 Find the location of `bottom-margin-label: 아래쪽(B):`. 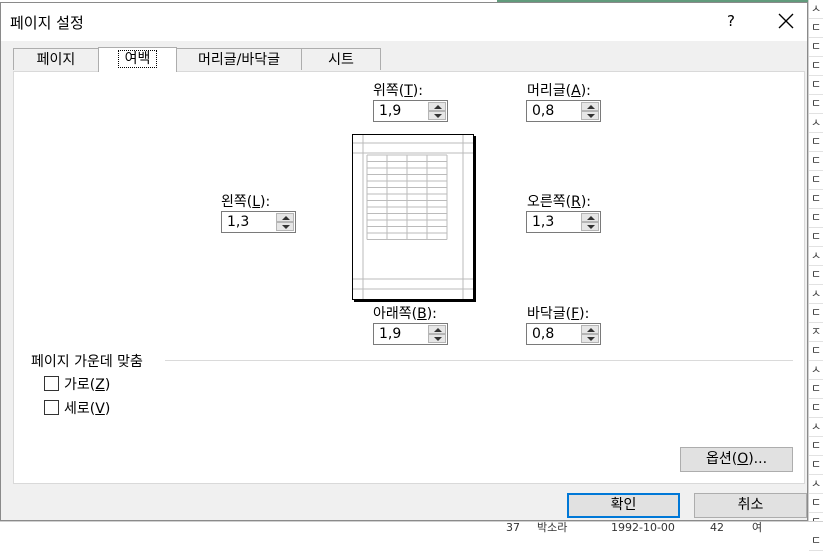

bottom-margin-label: 아래쪽(B): is located at coordinates (405, 313).